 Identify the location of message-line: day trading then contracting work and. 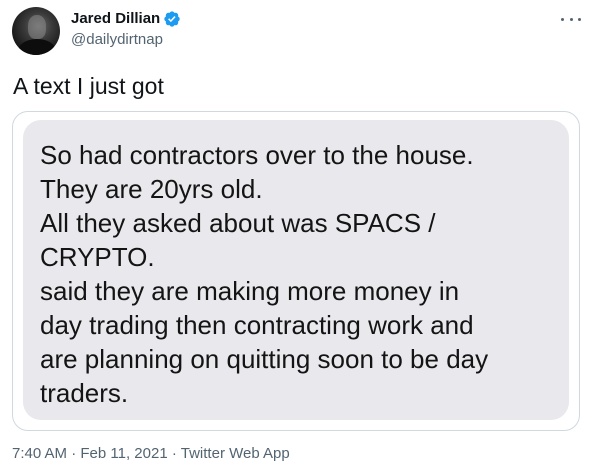
(257, 325).